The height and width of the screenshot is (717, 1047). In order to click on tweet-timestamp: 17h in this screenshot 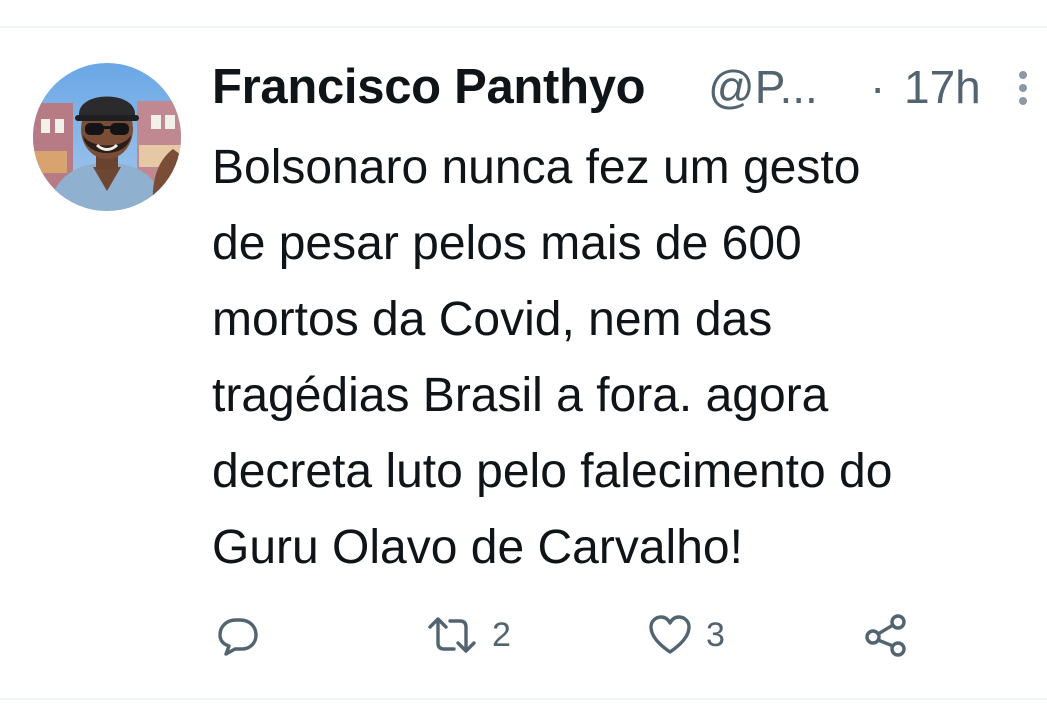, I will do `click(942, 87)`.